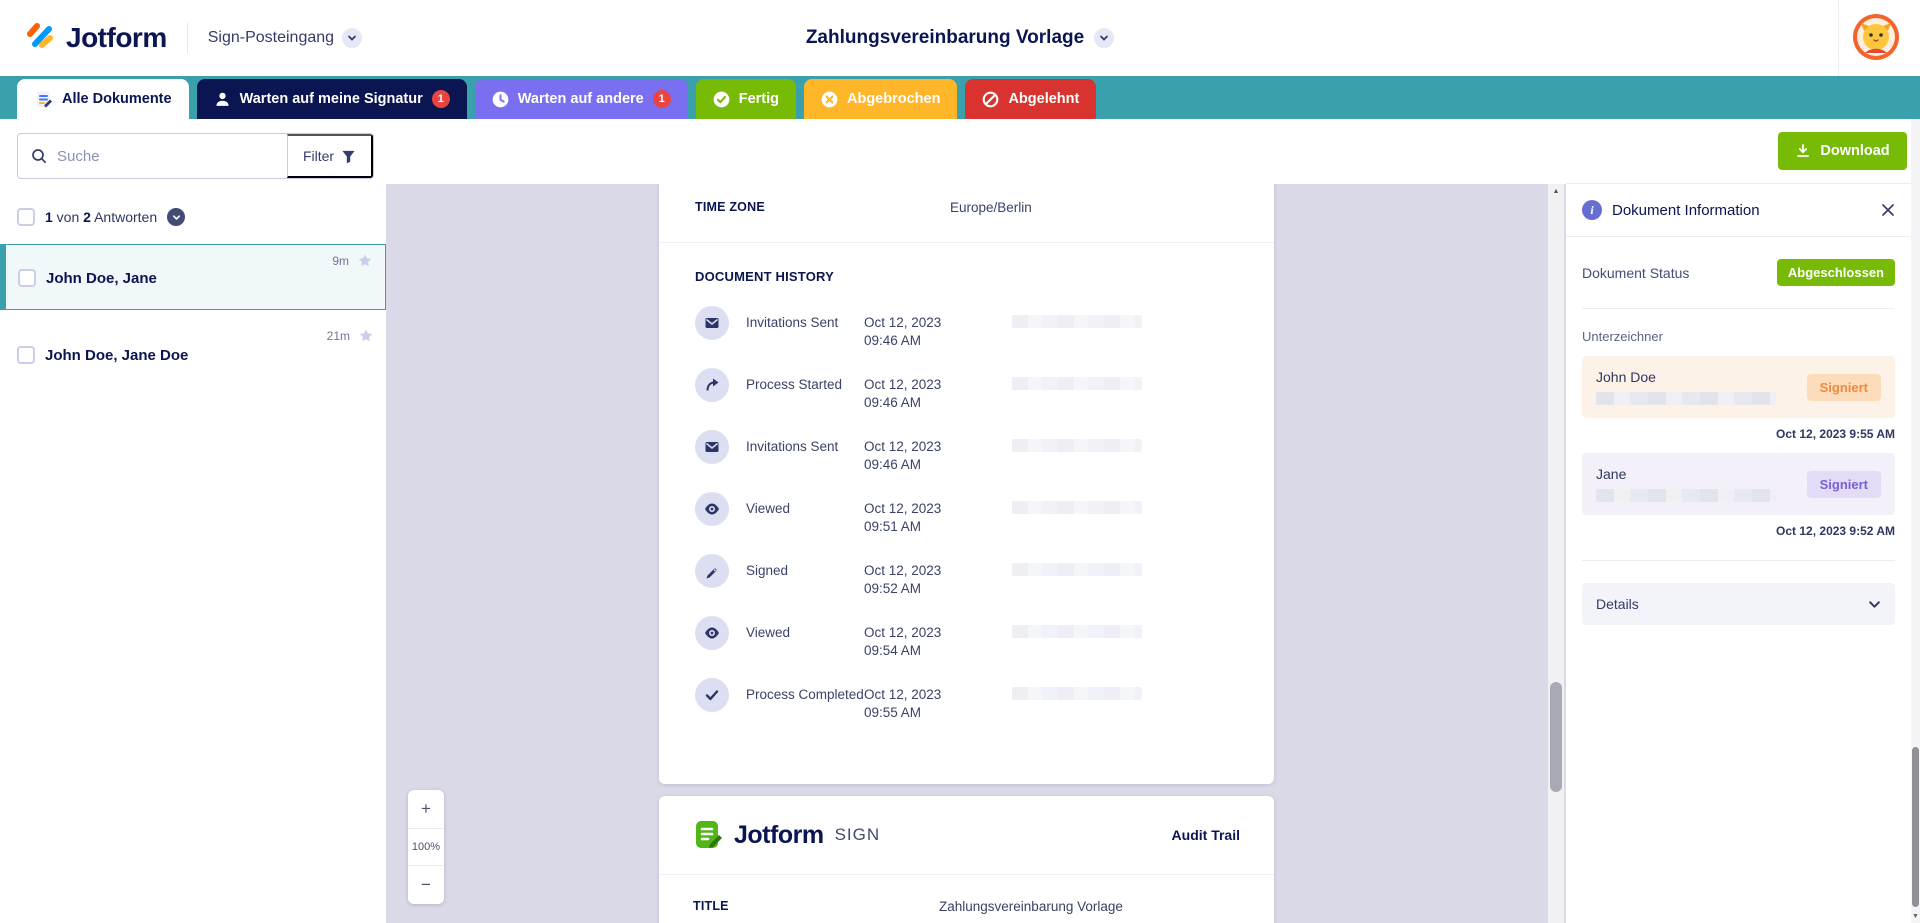  I want to click on eye-icon, so click(712, 509).